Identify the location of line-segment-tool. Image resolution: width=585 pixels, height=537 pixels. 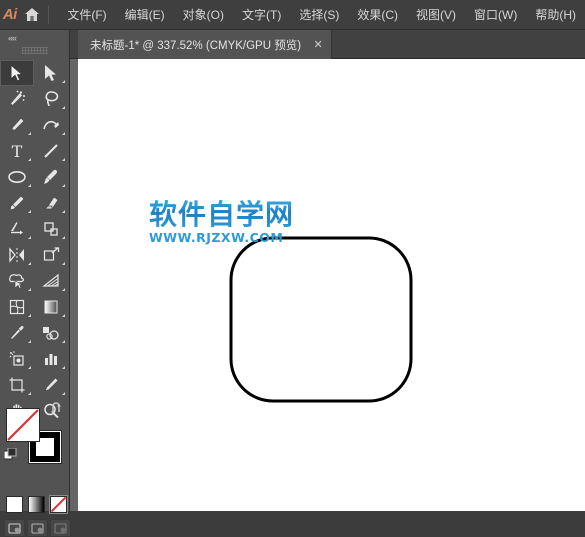
(51, 151).